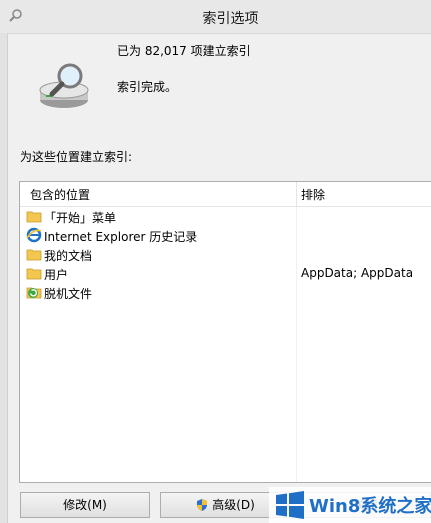 The image size is (431, 523). I want to click on list-header: 包含的位置 排除, so click(225, 194).